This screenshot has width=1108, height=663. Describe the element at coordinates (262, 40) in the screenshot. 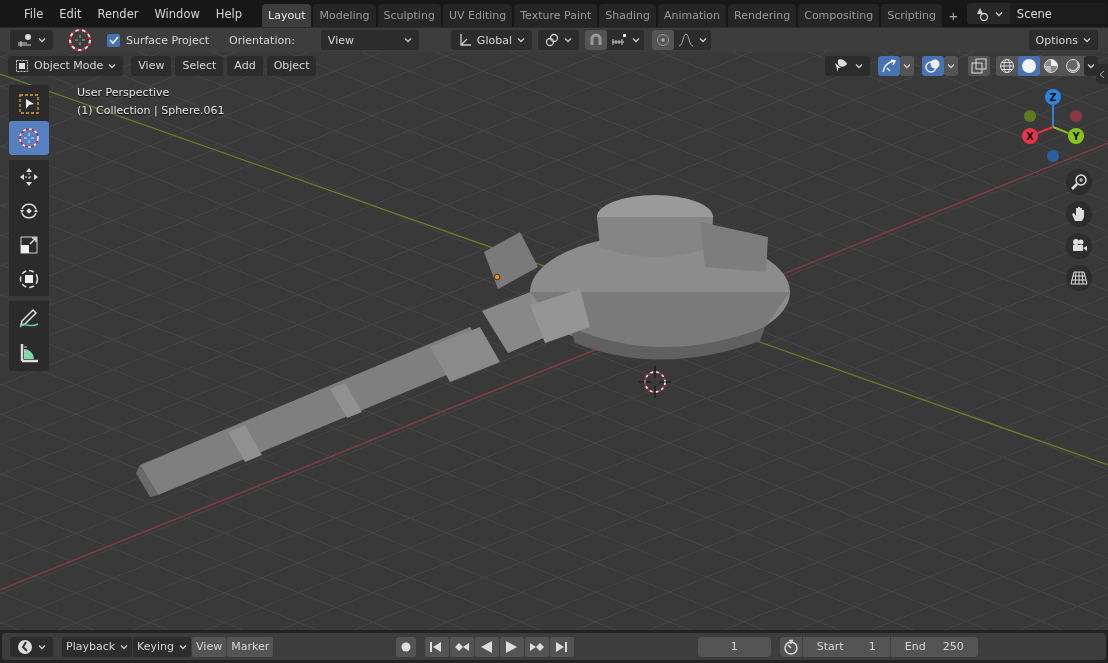

I see `orientation-label: Orientation:` at that location.